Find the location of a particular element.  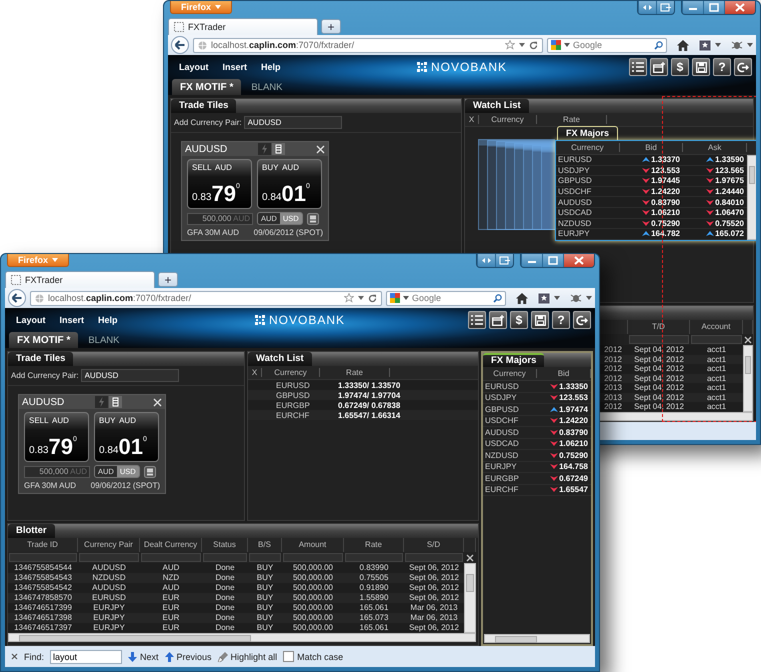

column-header: Ask is located at coordinates (715, 147).